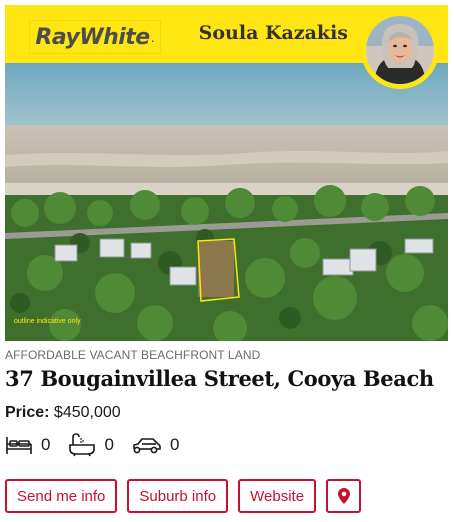  I want to click on agent-avatar, so click(400, 50).